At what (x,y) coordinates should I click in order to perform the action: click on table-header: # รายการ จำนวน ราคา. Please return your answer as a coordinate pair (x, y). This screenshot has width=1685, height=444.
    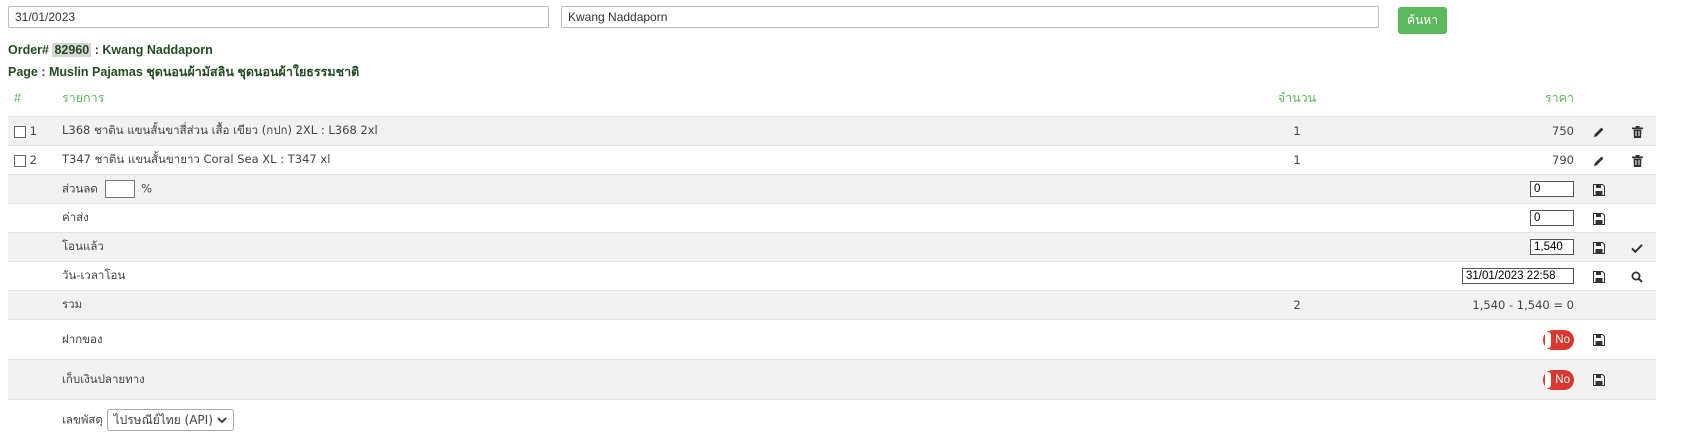
    Looking at the image, I should click on (832, 98).